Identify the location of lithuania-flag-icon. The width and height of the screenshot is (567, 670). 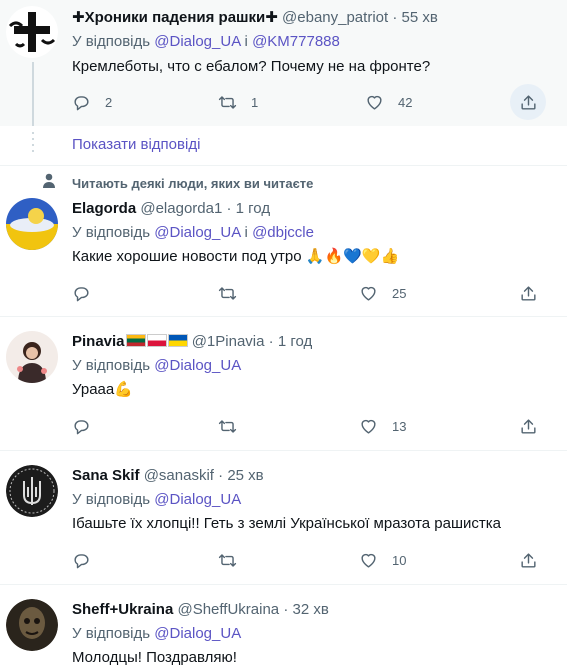
(135, 340).